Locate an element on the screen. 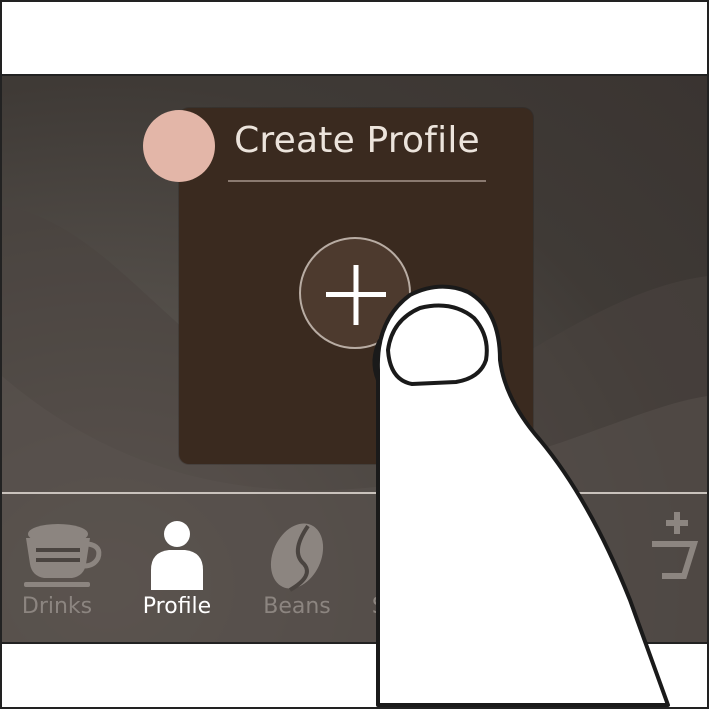 The width and height of the screenshot is (709, 709). tab-profile: Profile is located at coordinates (177, 569).